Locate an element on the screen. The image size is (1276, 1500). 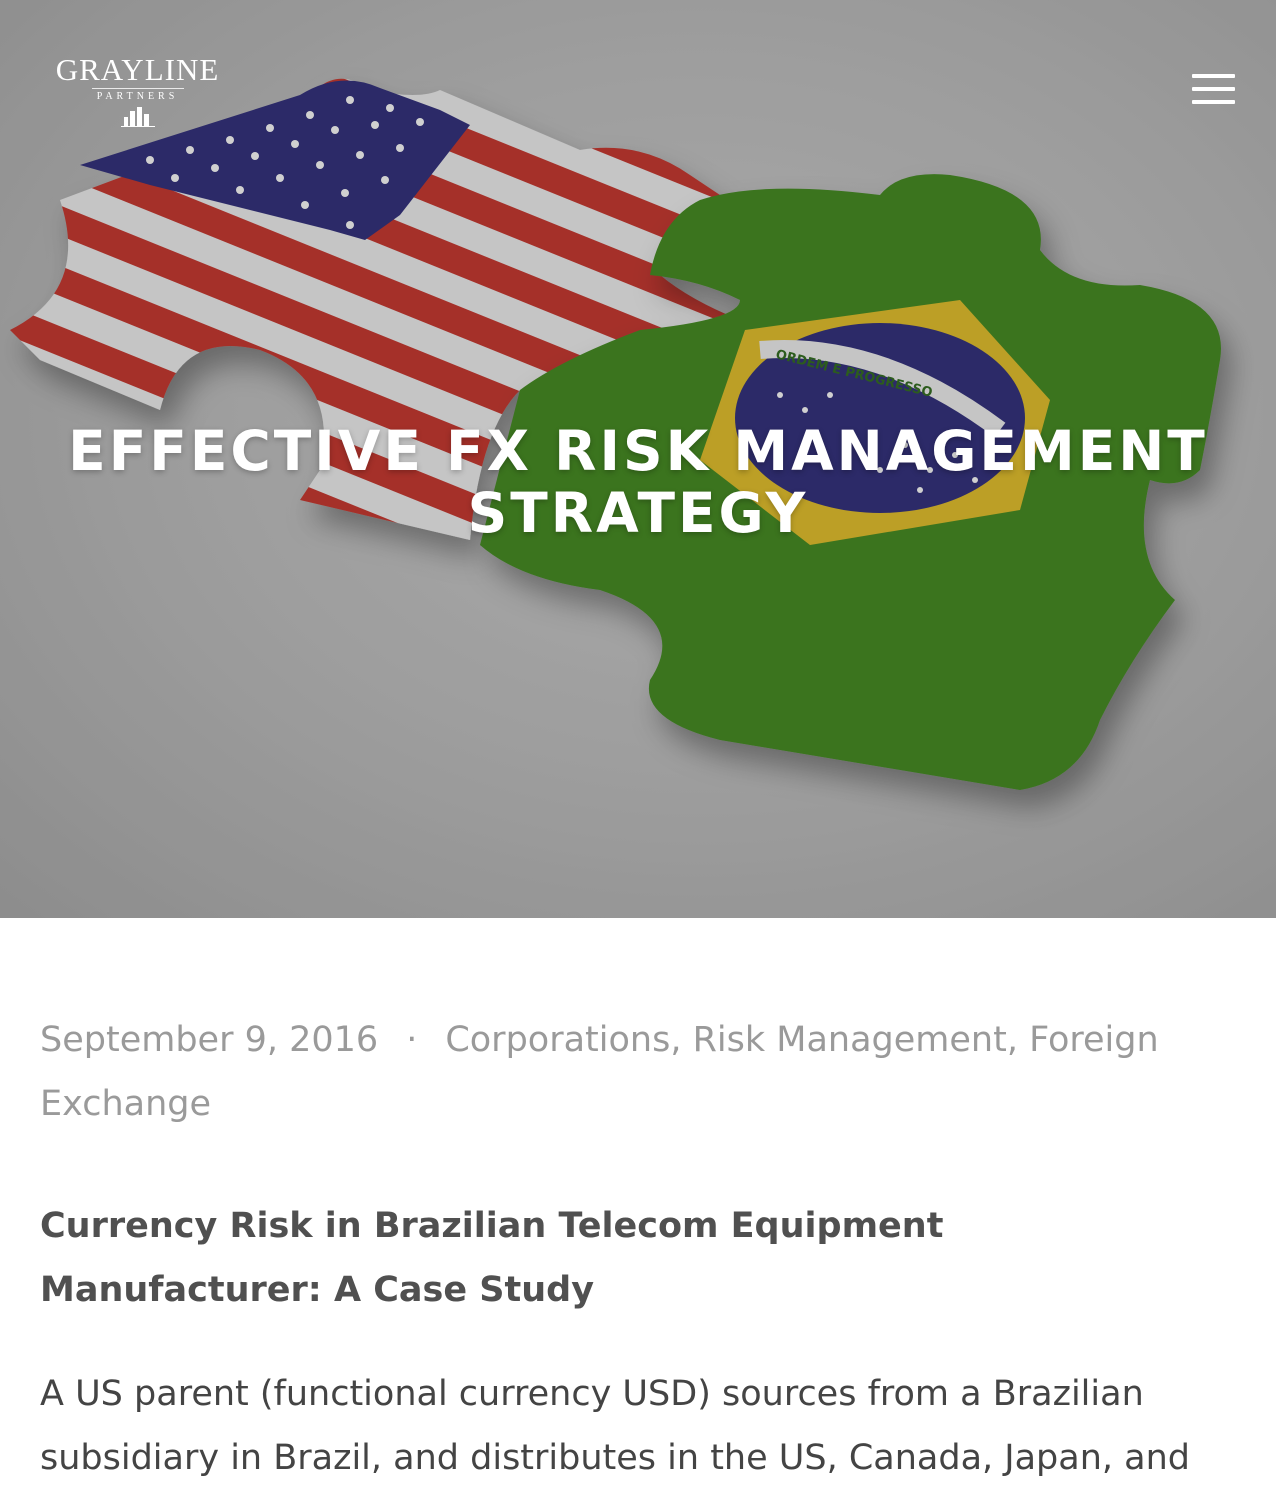
hamburger-menu-icon is located at coordinates (1213, 90).